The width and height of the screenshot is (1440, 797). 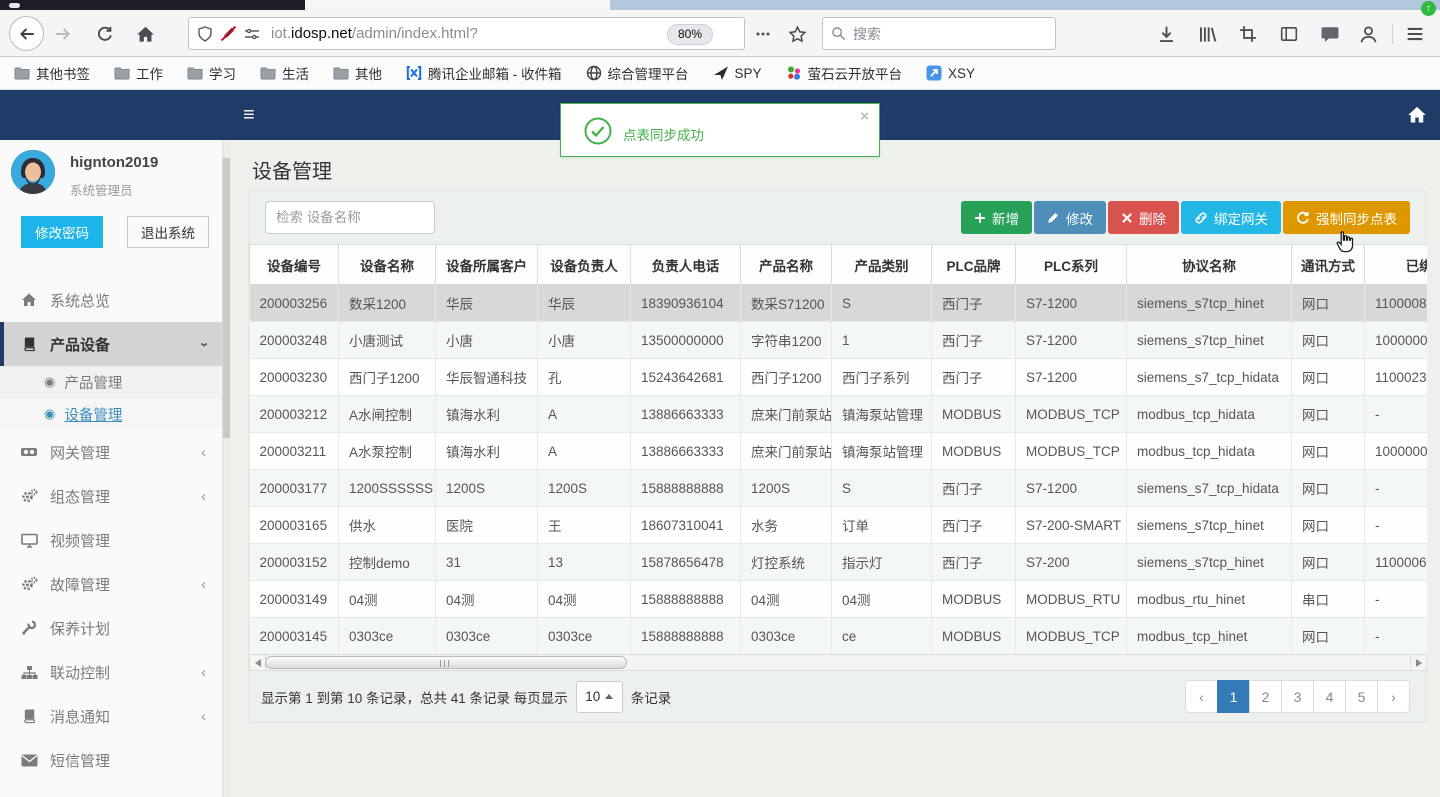 What do you see at coordinates (138, 73) in the screenshot?
I see `bookmark-folder: 工作` at bounding box center [138, 73].